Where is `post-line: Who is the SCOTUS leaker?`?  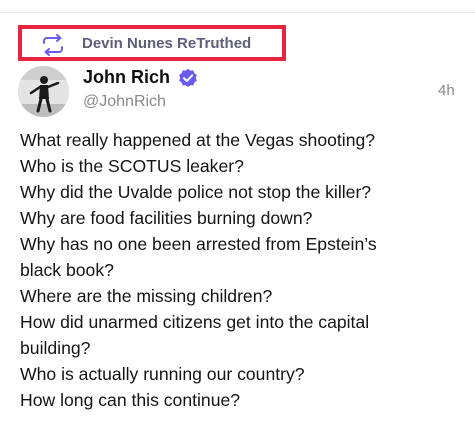
post-line: Who is the SCOTUS leaker? is located at coordinates (132, 166).